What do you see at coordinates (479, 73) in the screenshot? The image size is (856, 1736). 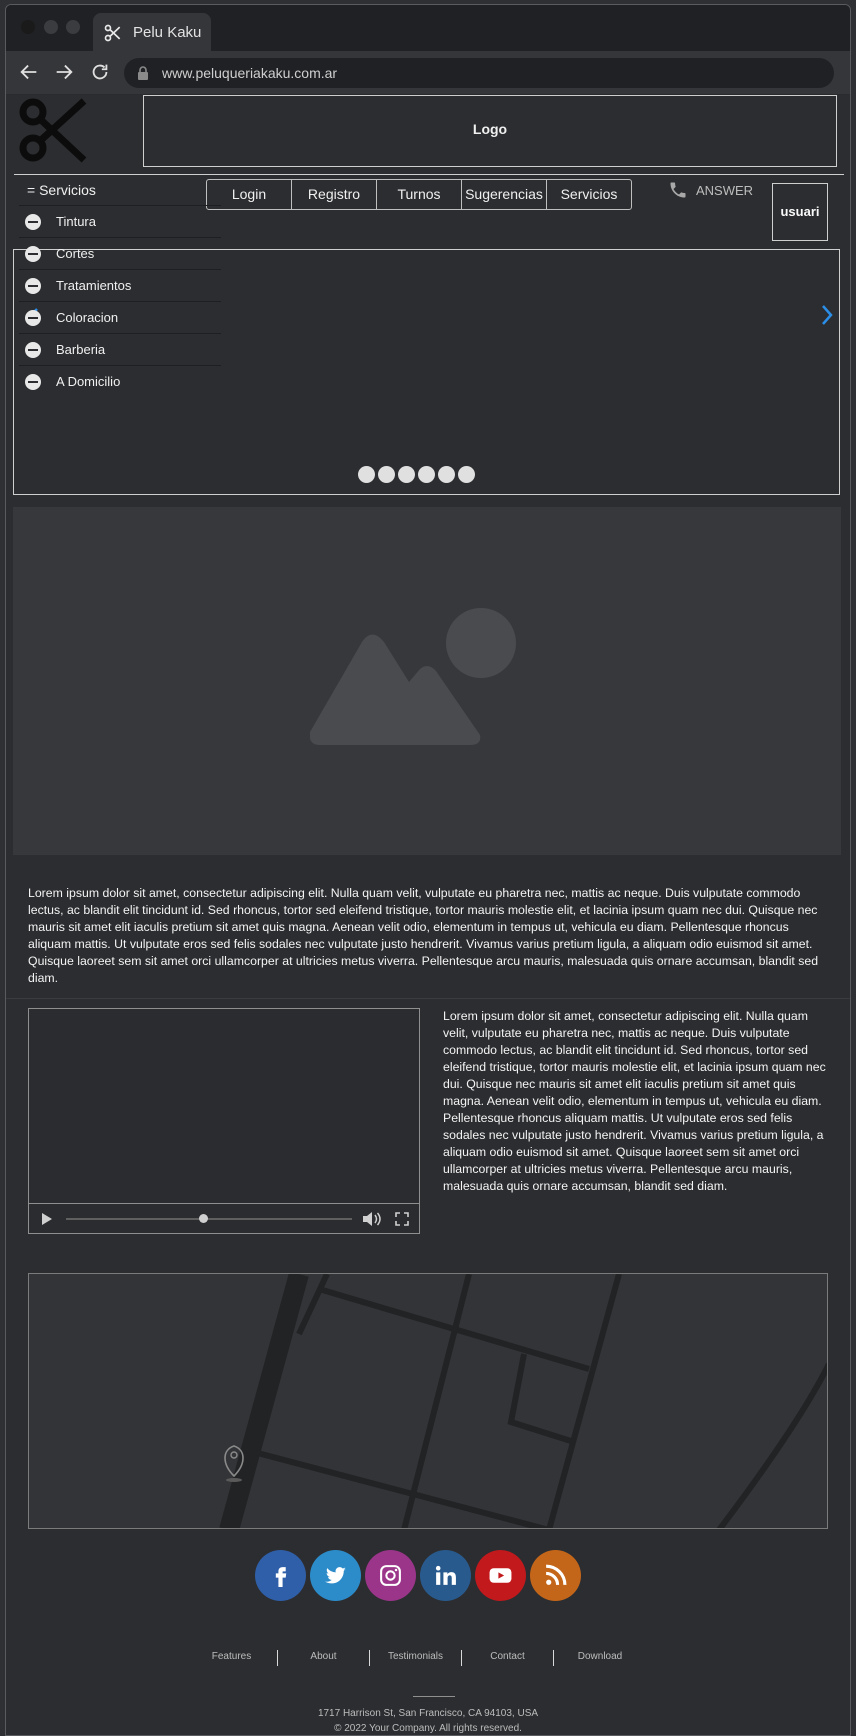 I see `address-bar: www.peluqueriakaku.com.ar` at bounding box center [479, 73].